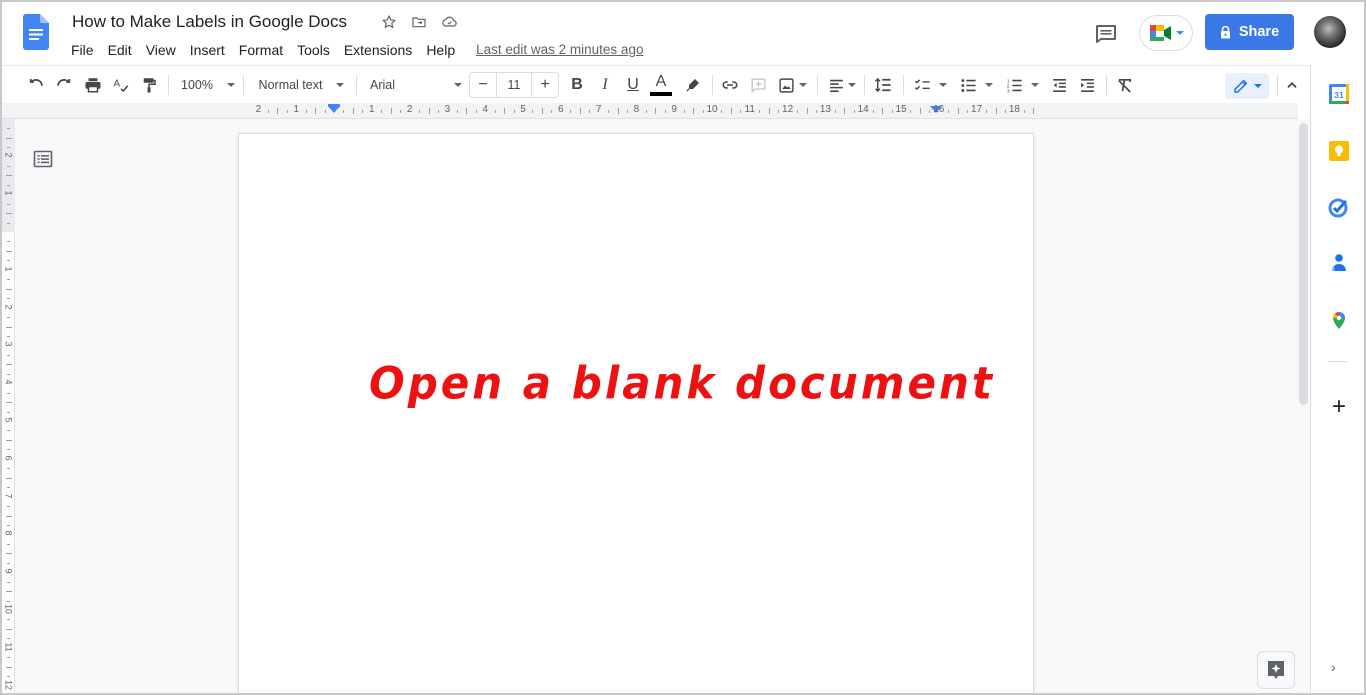 The width and height of the screenshot is (1366, 695). I want to click on bulleted-list-icon, so click(976, 85).